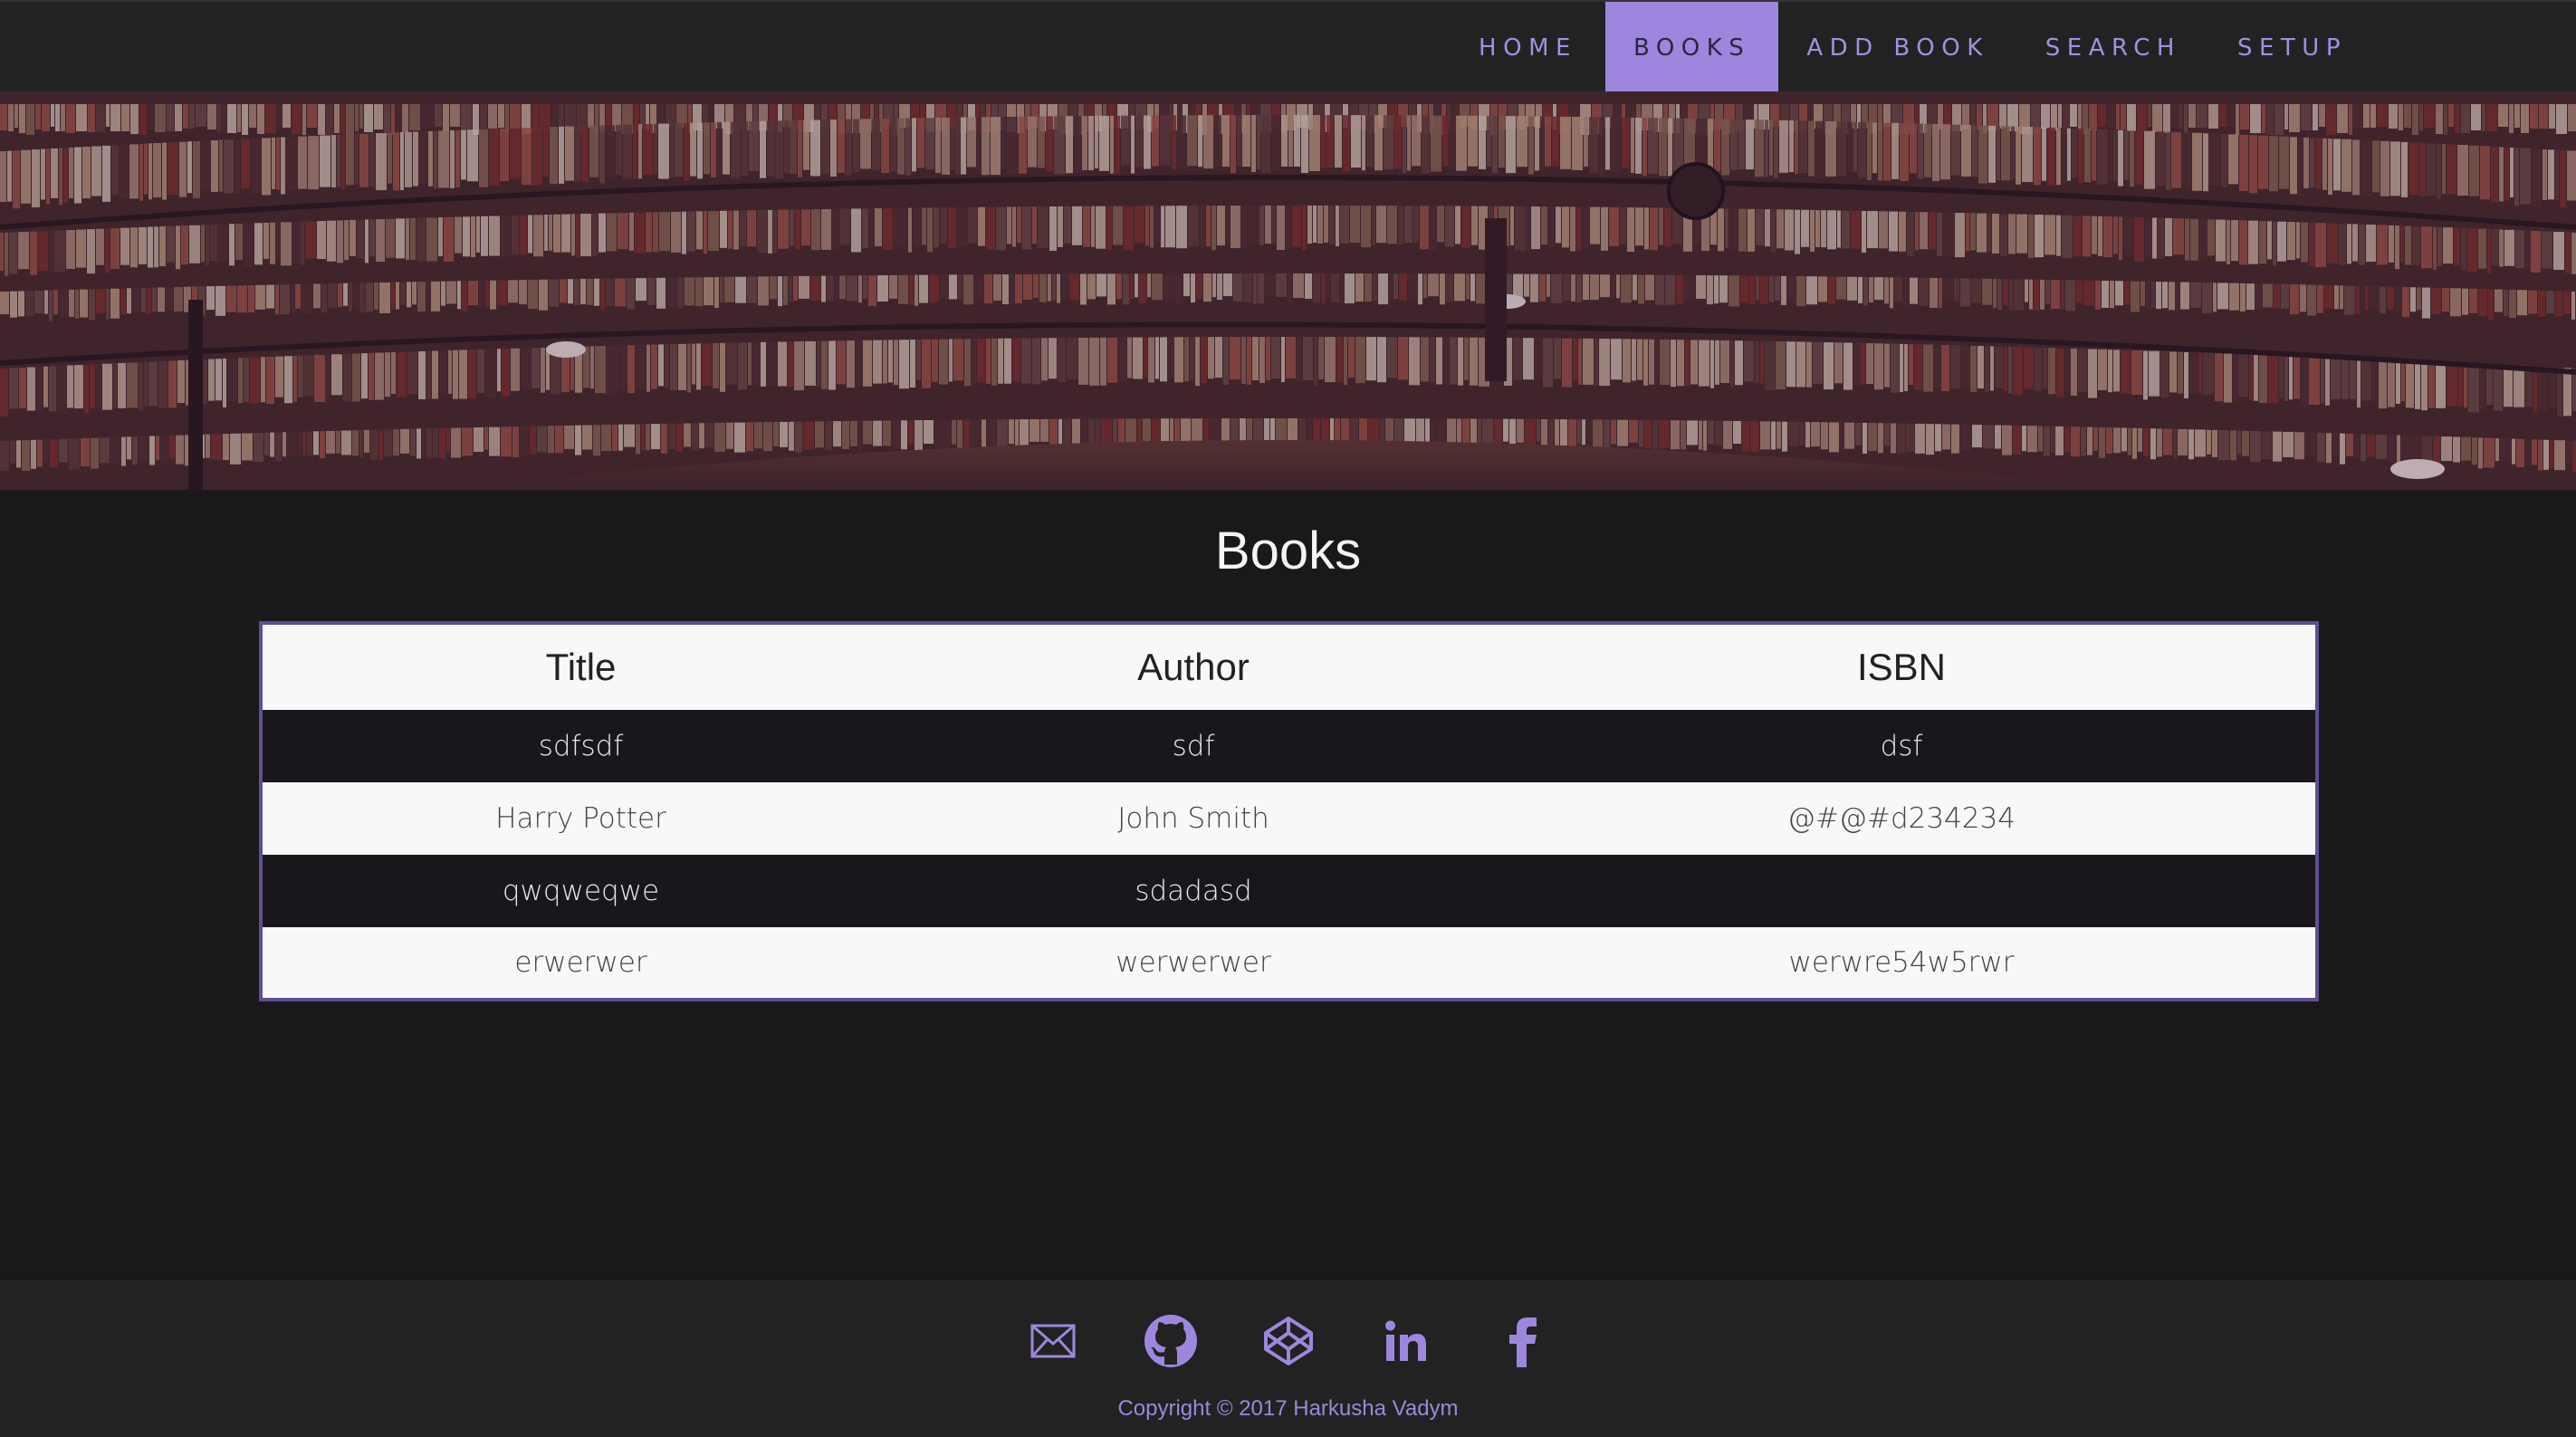 The width and height of the screenshot is (2576, 1437). What do you see at coordinates (1902, 819) in the screenshot?
I see `cell-isbn: @#@#d234234` at bounding box center [1902, 819].